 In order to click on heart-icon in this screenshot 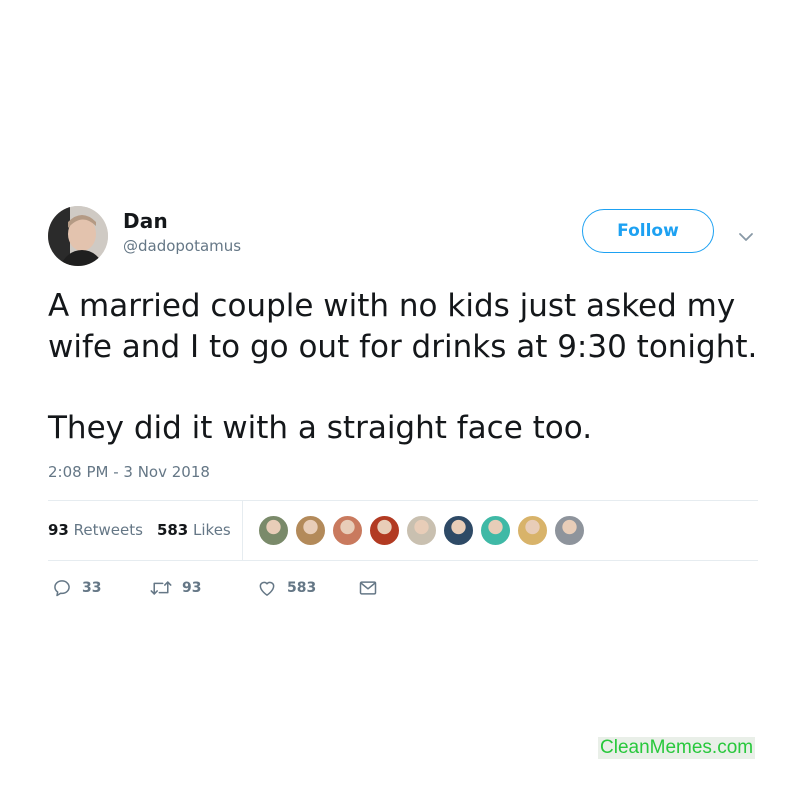, I will do `click(267, 588)`.